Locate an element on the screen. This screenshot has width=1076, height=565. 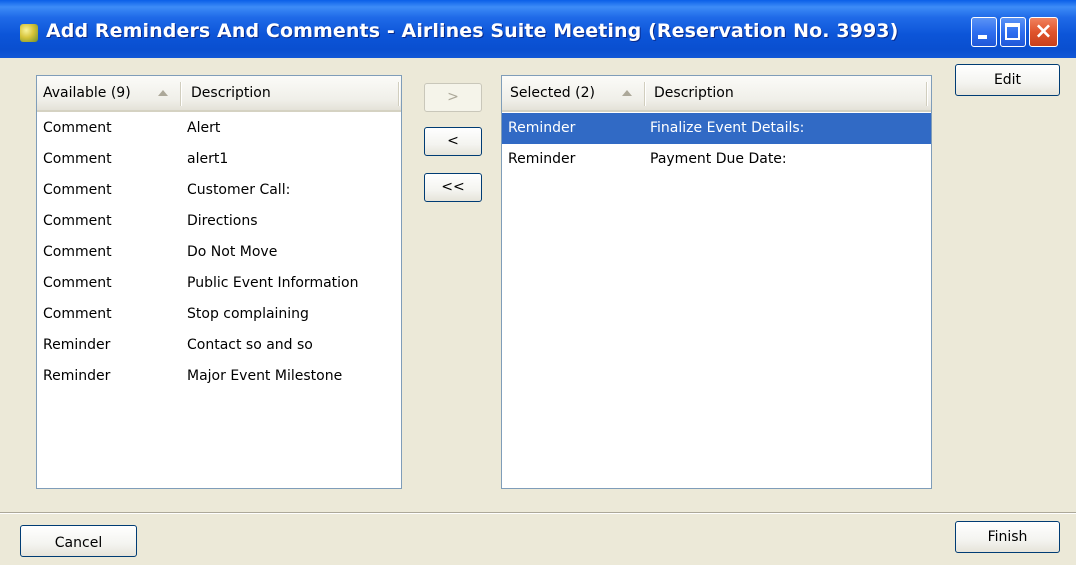
list-item: Comment Directions is located at coordinates (219, 221).